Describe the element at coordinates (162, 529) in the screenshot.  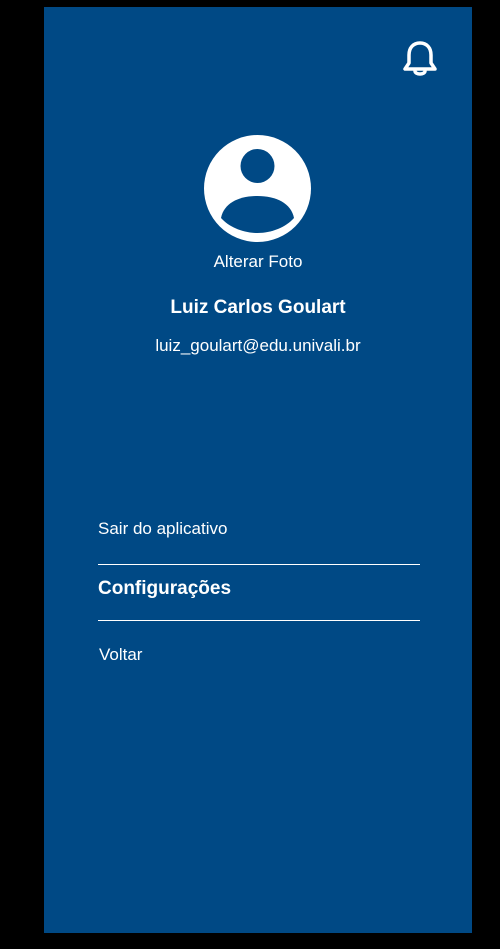
I see `logout-menu-item: Sair do aplicativo` at that location.